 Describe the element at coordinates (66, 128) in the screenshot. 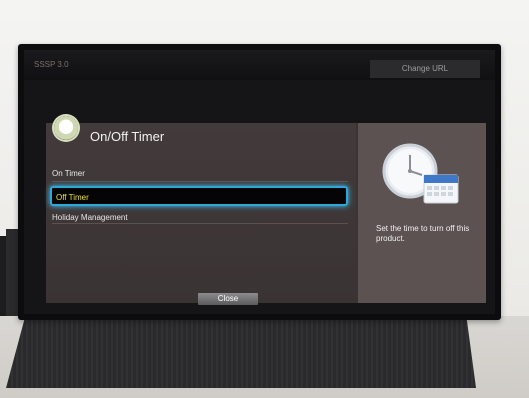

I see `timer-icon` at that location.